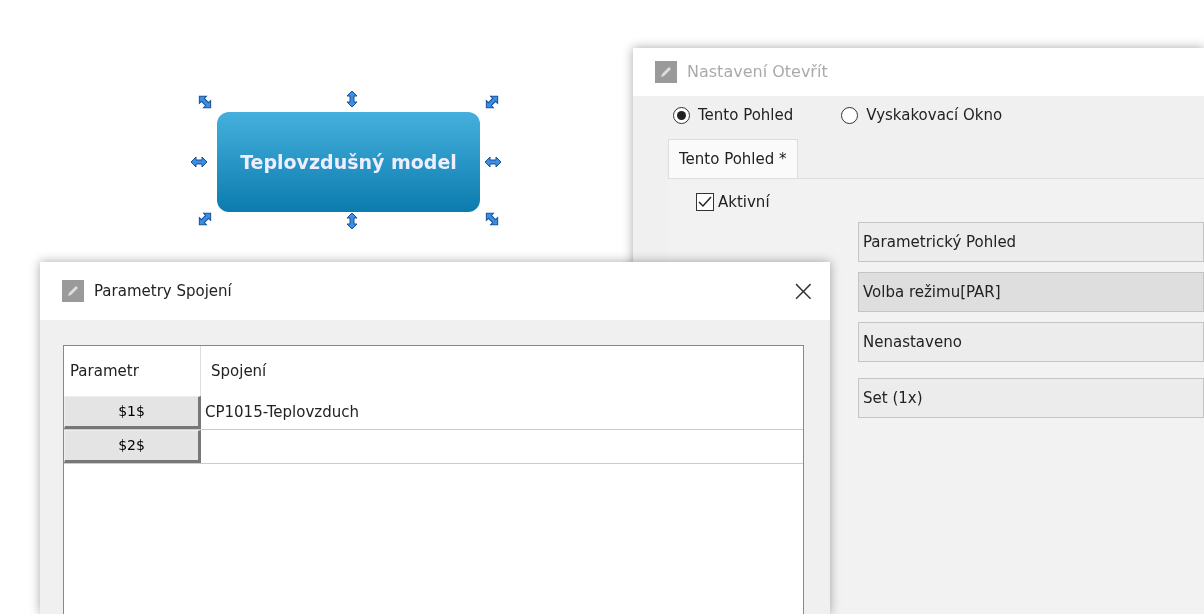 The width and height of the screenshot is (1204, 614). What do you see at coordinates (803, 291) in the screenshot?
I see `close-button: ×` at bounding box center [803, 291].